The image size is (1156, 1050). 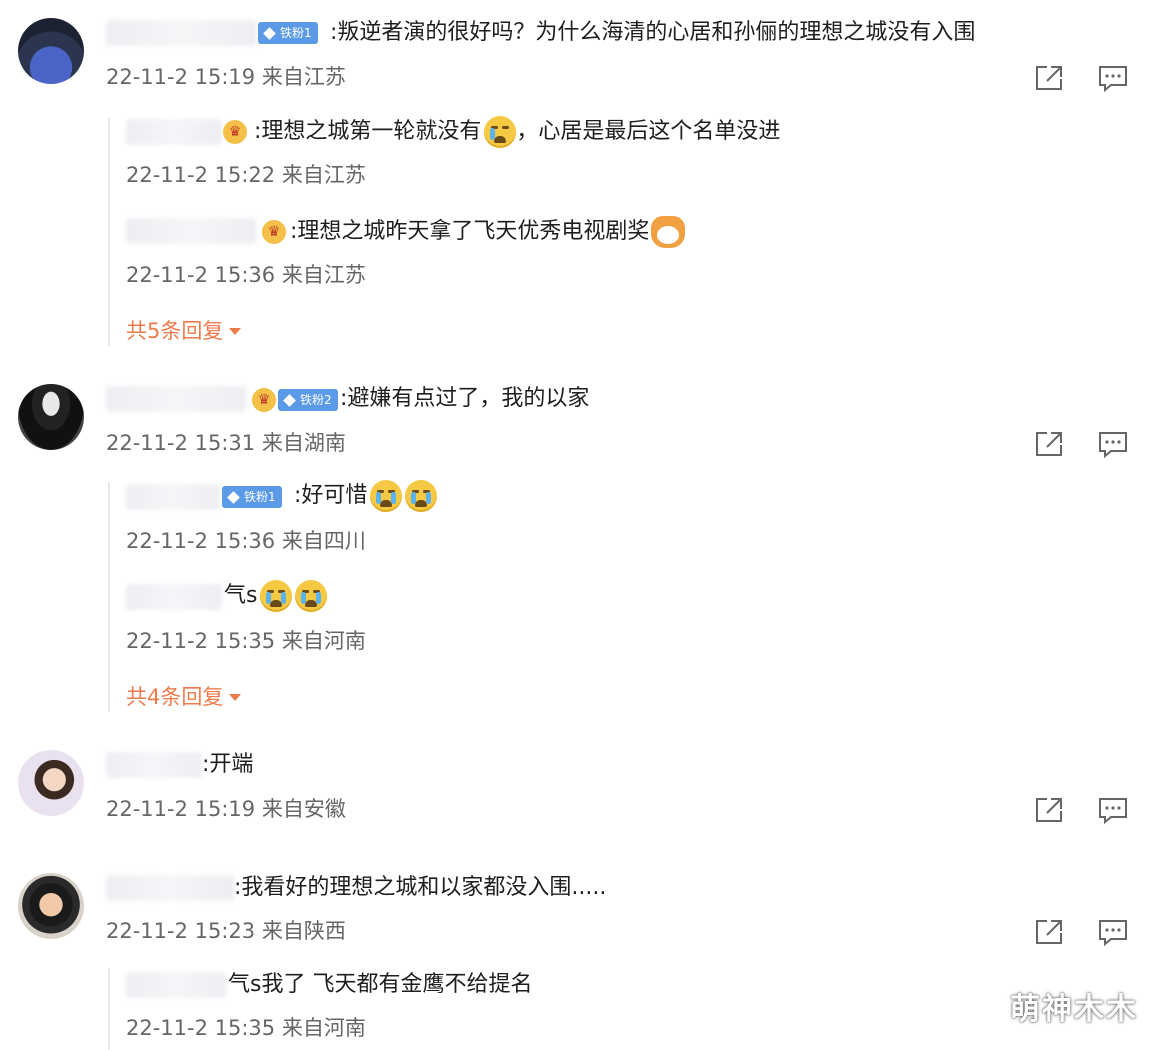 I want to click on reply-text: :理想之城第一轮就没有 ，心居是最后这个名单没进, so click(x=517, y=132).